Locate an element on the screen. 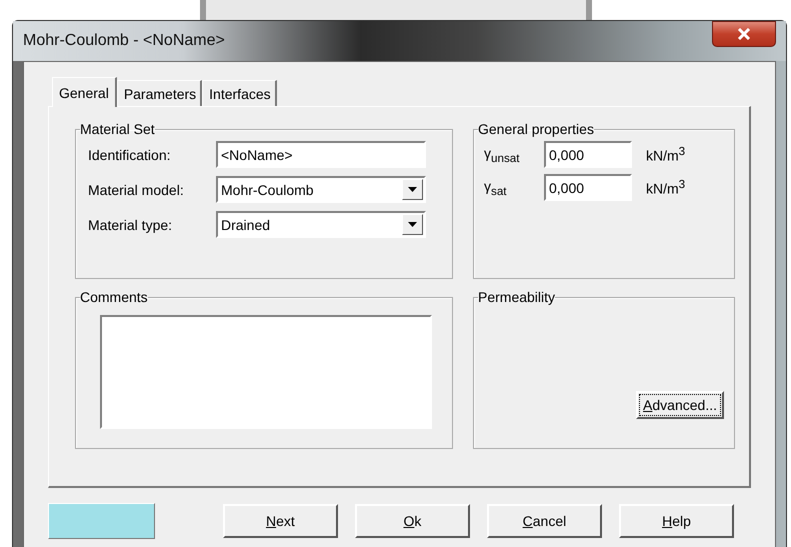  field-label: γ$_{unsat}$ is located at coordinates (502, 154).